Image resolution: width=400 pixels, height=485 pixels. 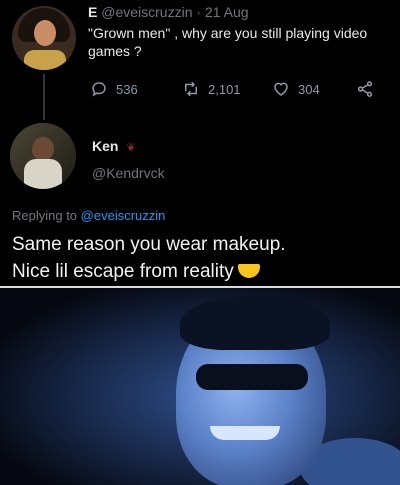 What do you see at coordinates (114, 89) in the screenshot?
I see `reply-button: 536` at bounding box center [114, 89].